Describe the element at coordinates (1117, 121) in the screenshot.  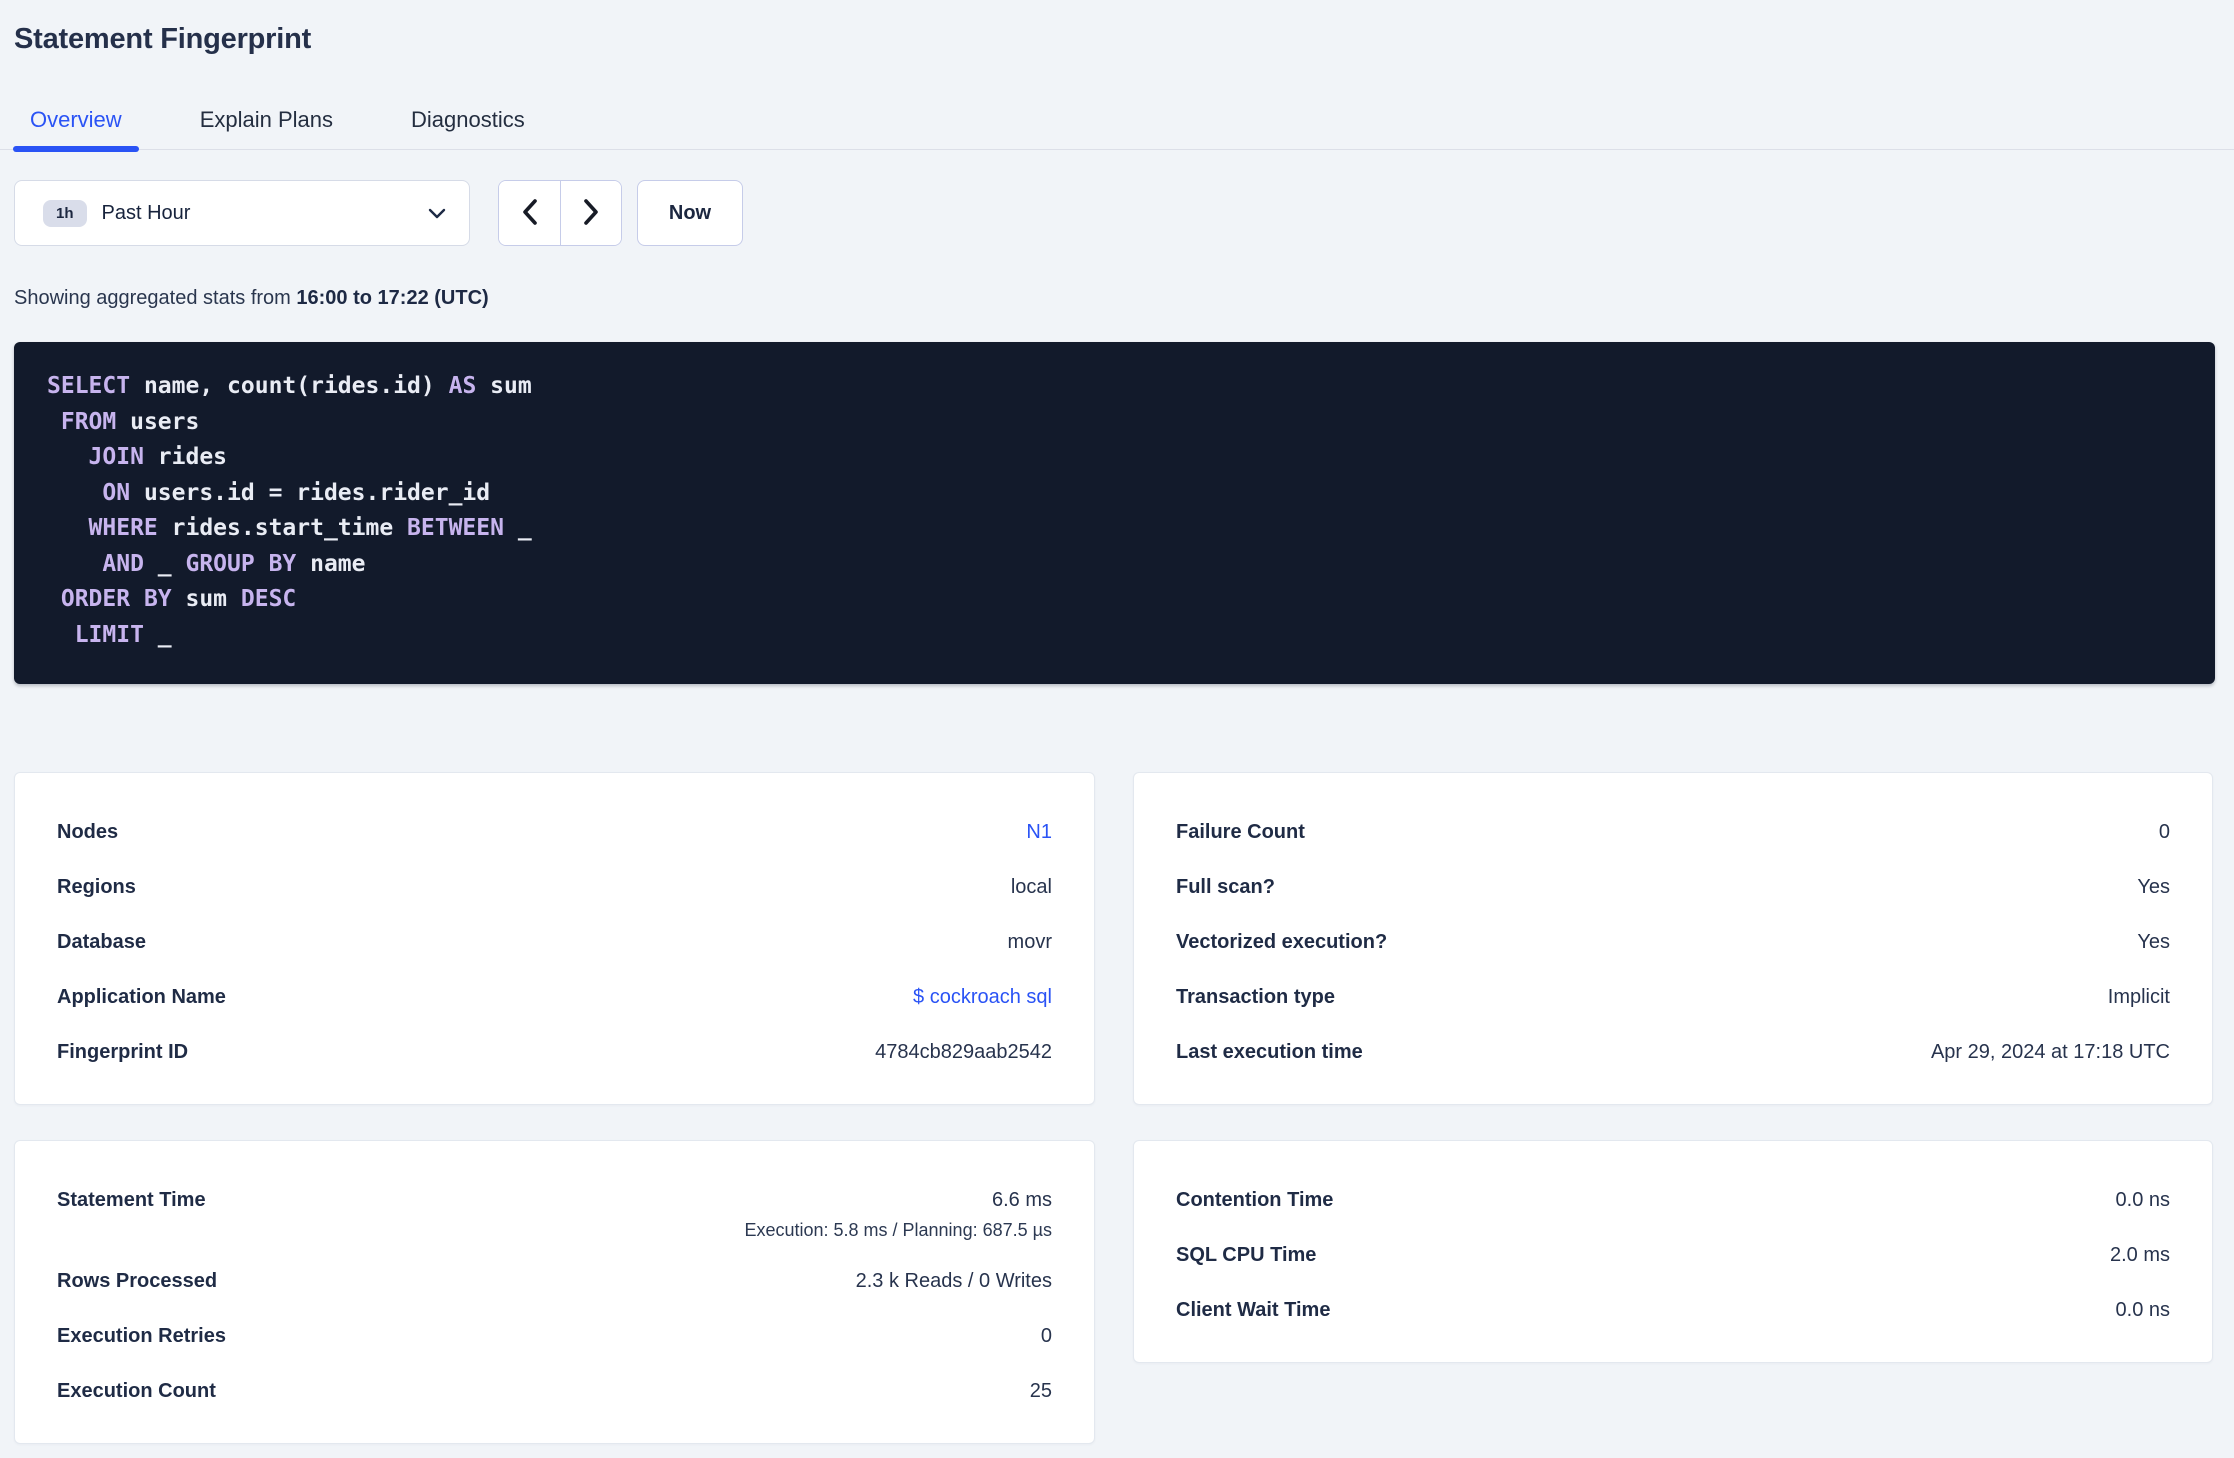
I see `tab-bar: Overview Explain Plans Diagnostics` at that location.